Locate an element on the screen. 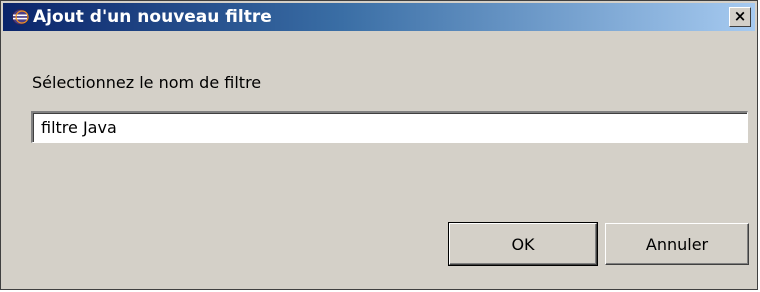 Image resolution: width=760 pixels, height=292 pixels. title-bar: Ajout d'un nouveau filtre × is located at coordinates (379, 17).